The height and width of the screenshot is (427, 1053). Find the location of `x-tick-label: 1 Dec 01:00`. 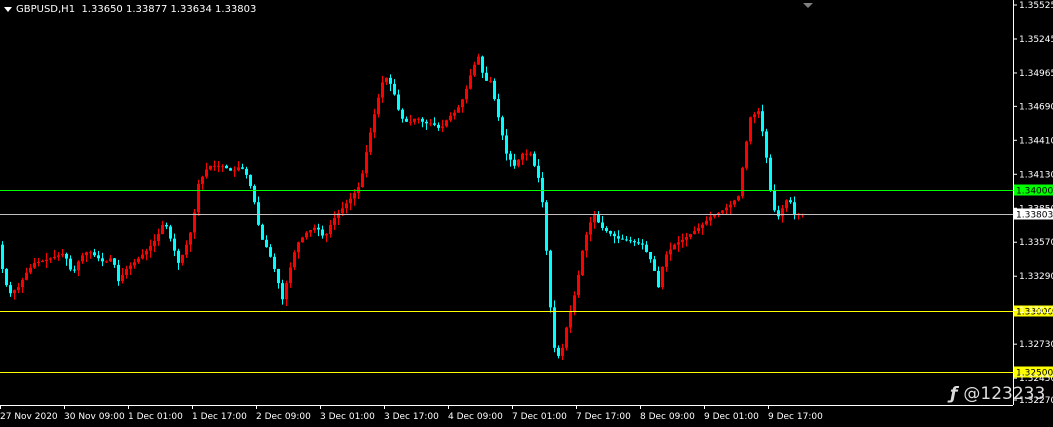

x-tick-label: 1 Dec 01:00 is located at coordinates (155, 417).